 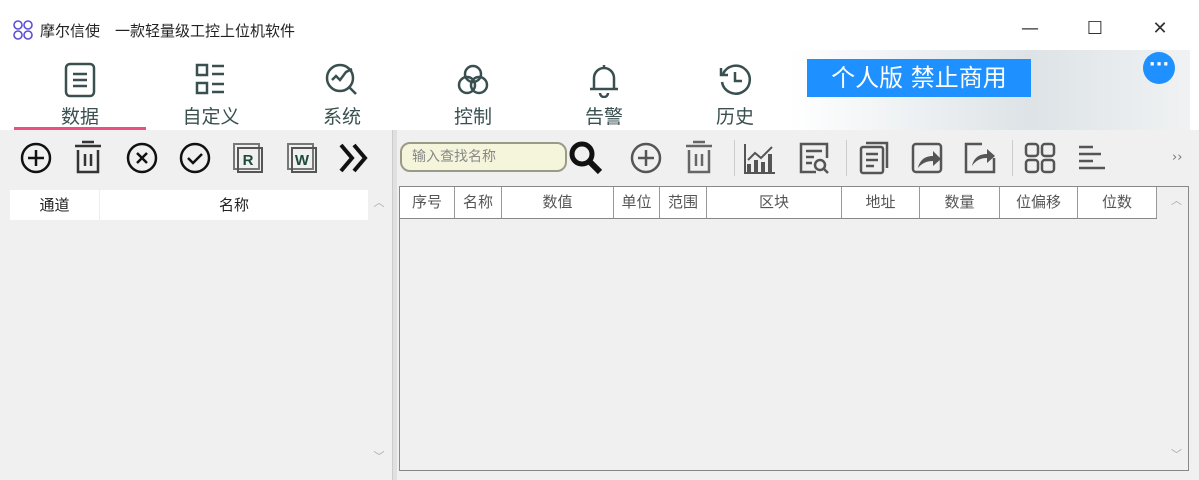 I want to click on read-button: R, so click(x=248, y=158).